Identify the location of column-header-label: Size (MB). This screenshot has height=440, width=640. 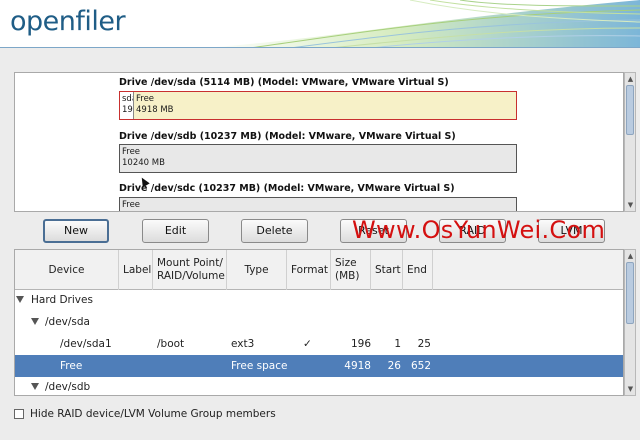
(347, 270).